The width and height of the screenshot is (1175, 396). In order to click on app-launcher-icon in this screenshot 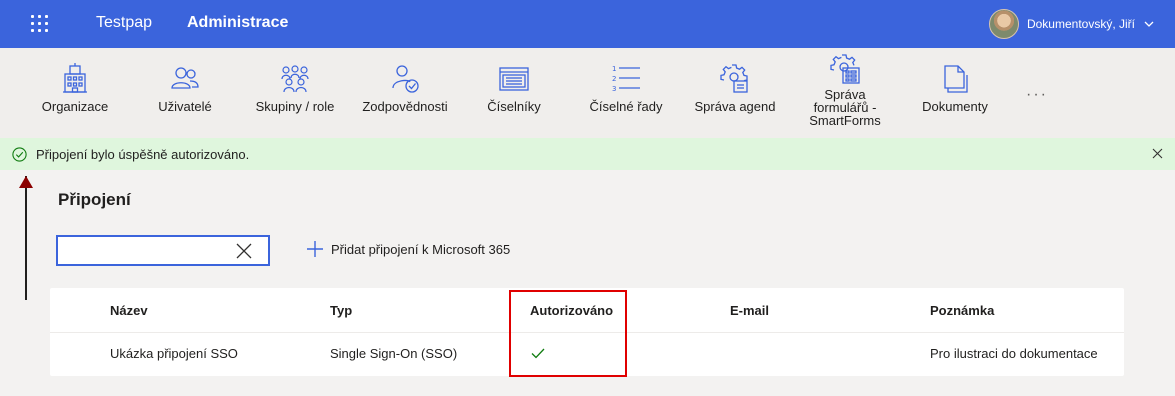, I will do `click(40, 24)`.